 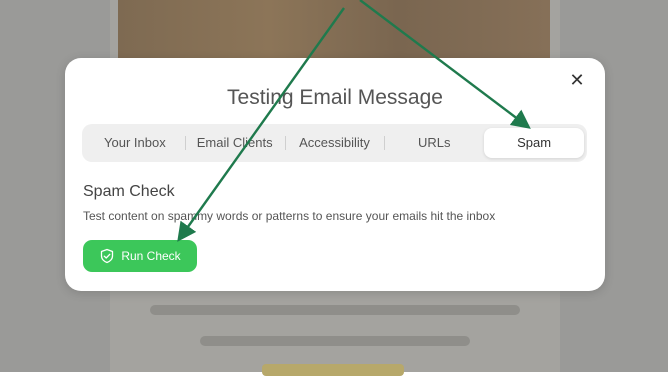 I want to click on tab-urls: URLs, so click(x=434, y=143).